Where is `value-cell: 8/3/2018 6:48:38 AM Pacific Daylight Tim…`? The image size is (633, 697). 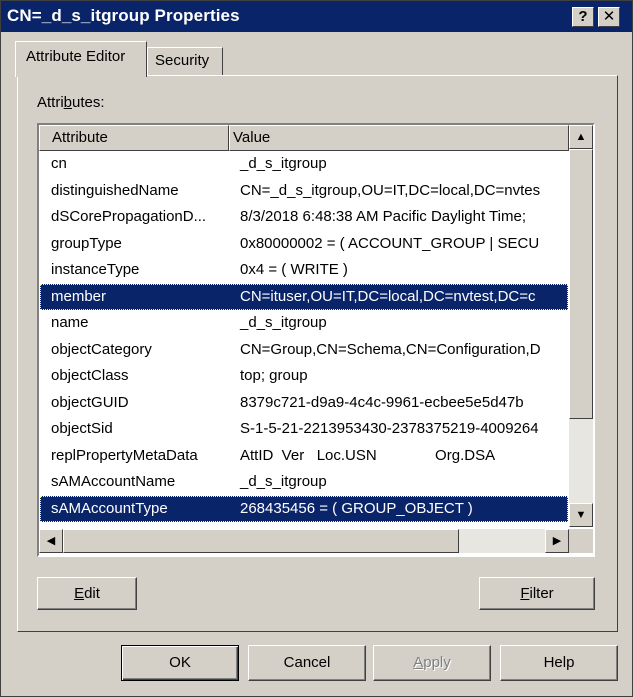
value-cell: 8/3/2018 6:48:38 AM Pacific Daylight Tim… is located at coordinates (383, 216).